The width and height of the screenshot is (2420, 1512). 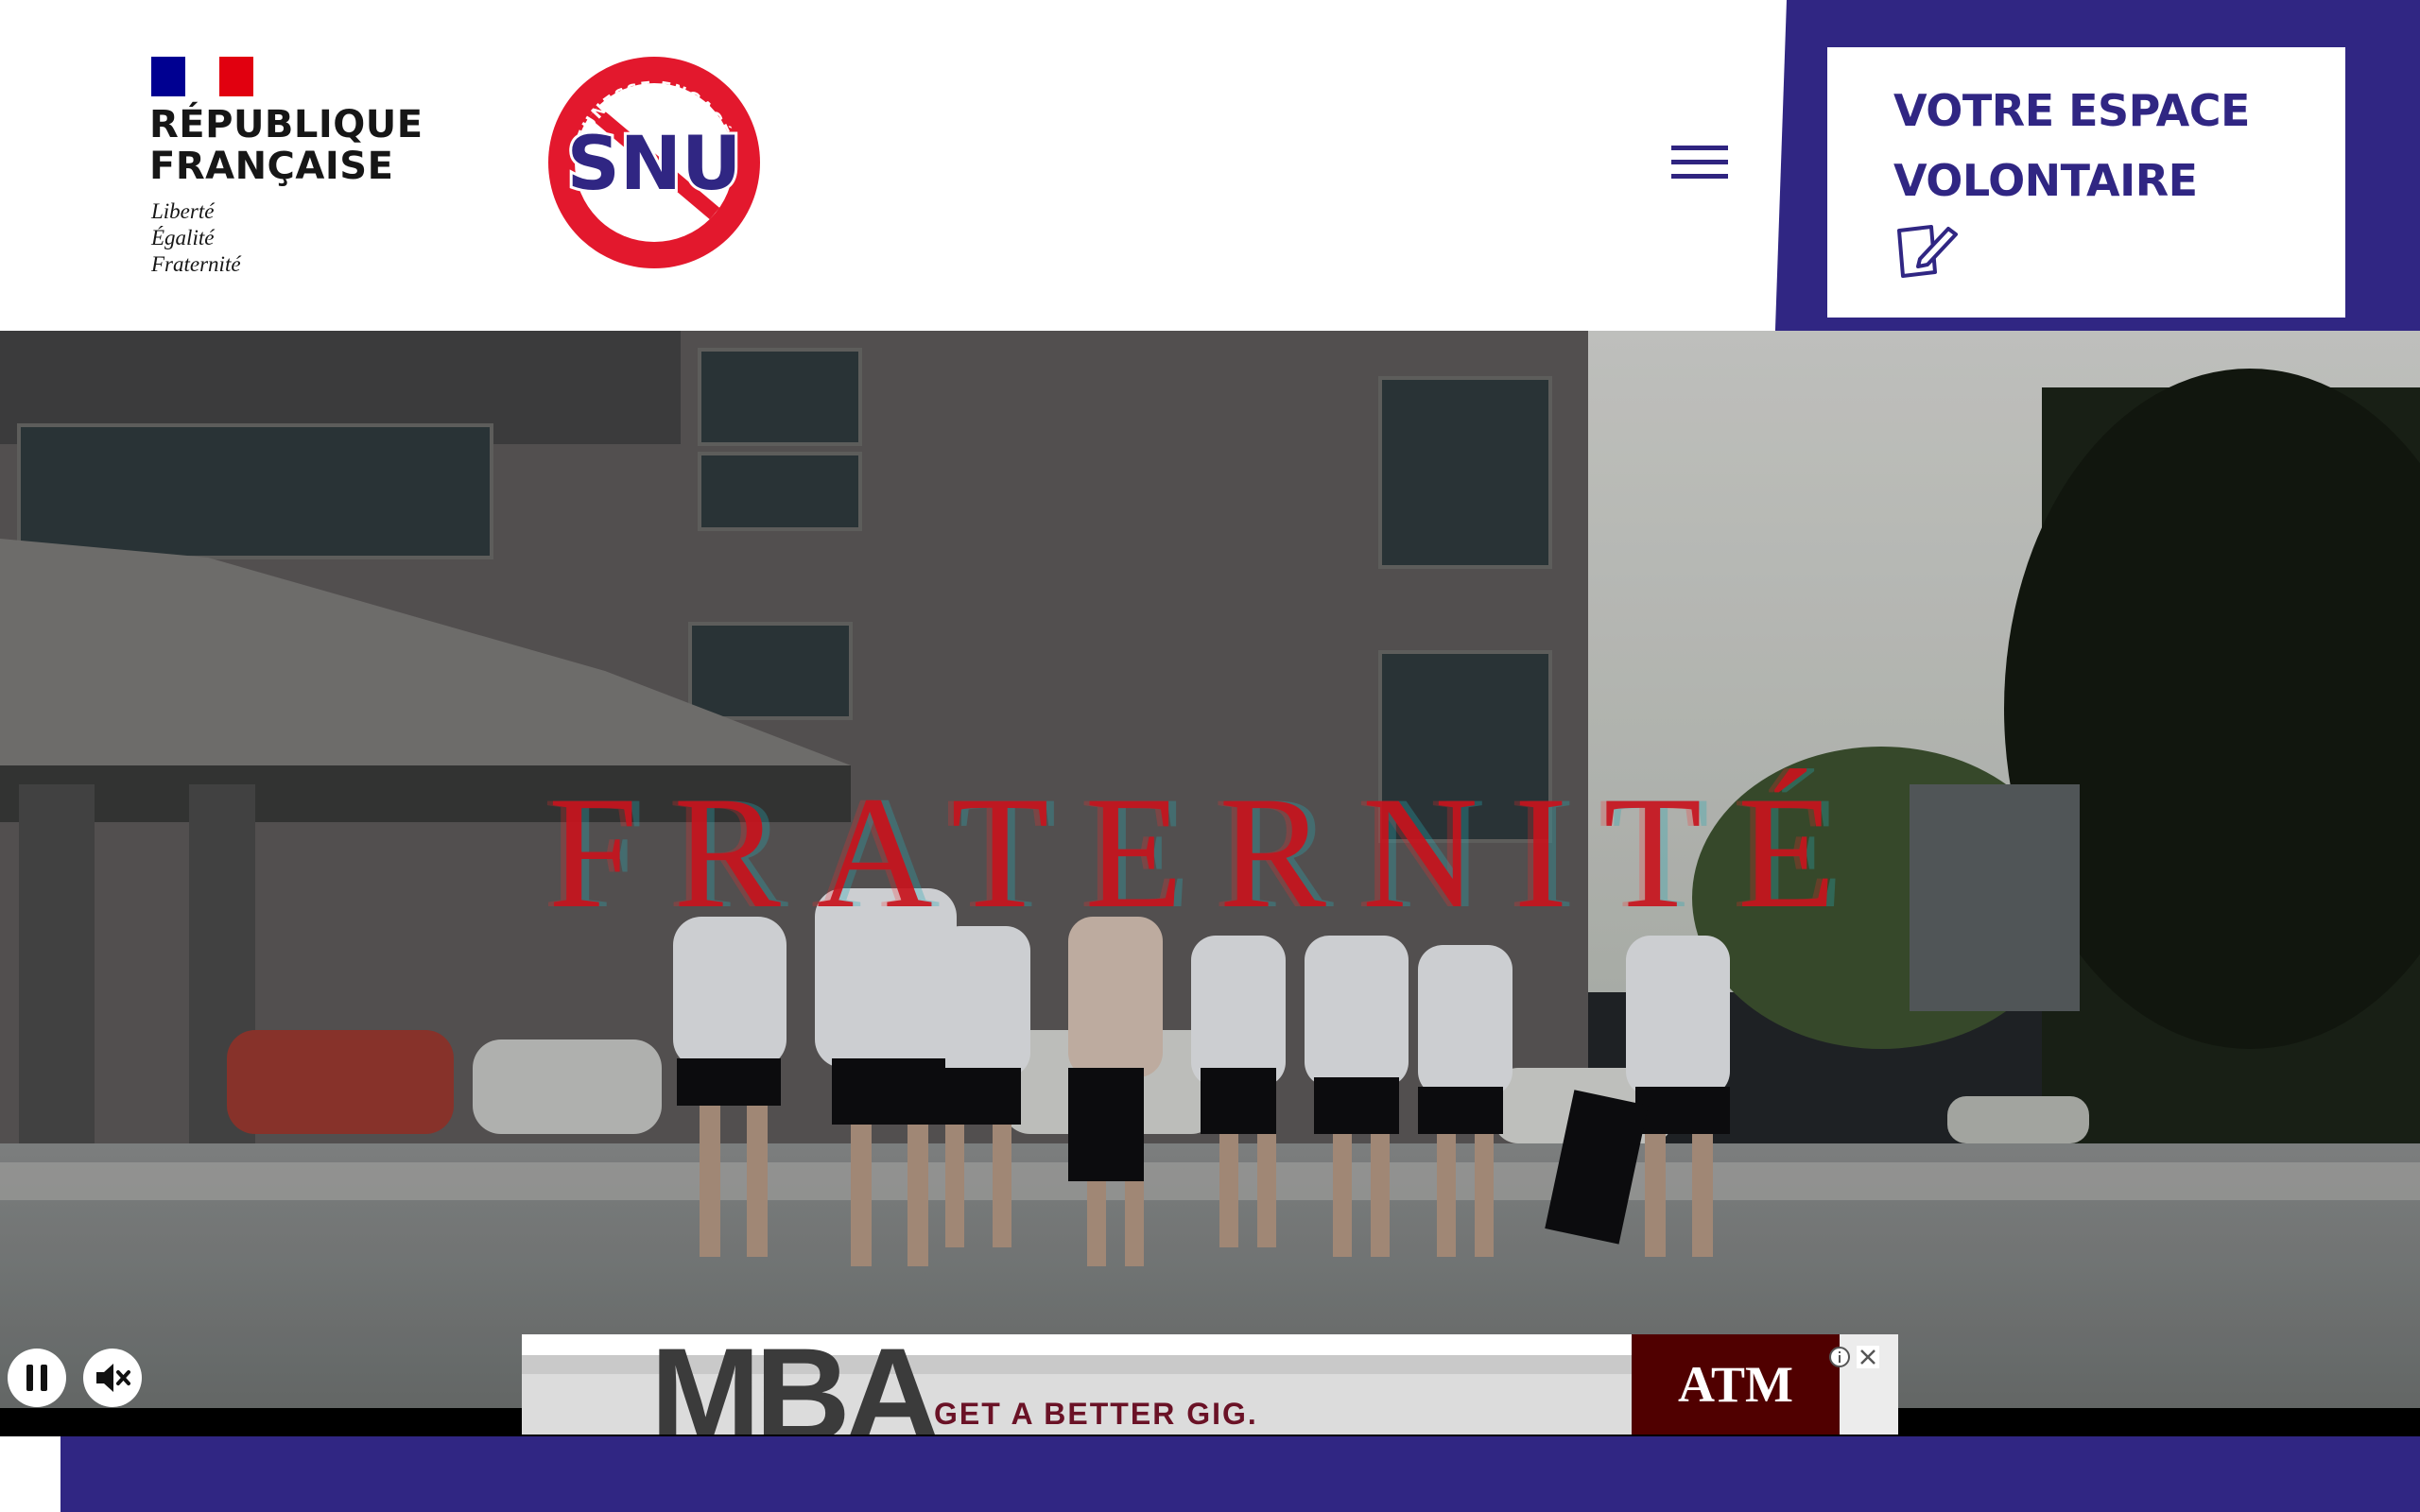 I want to click on ad-brand-text: ATM, so click(x=1736, y=1384).